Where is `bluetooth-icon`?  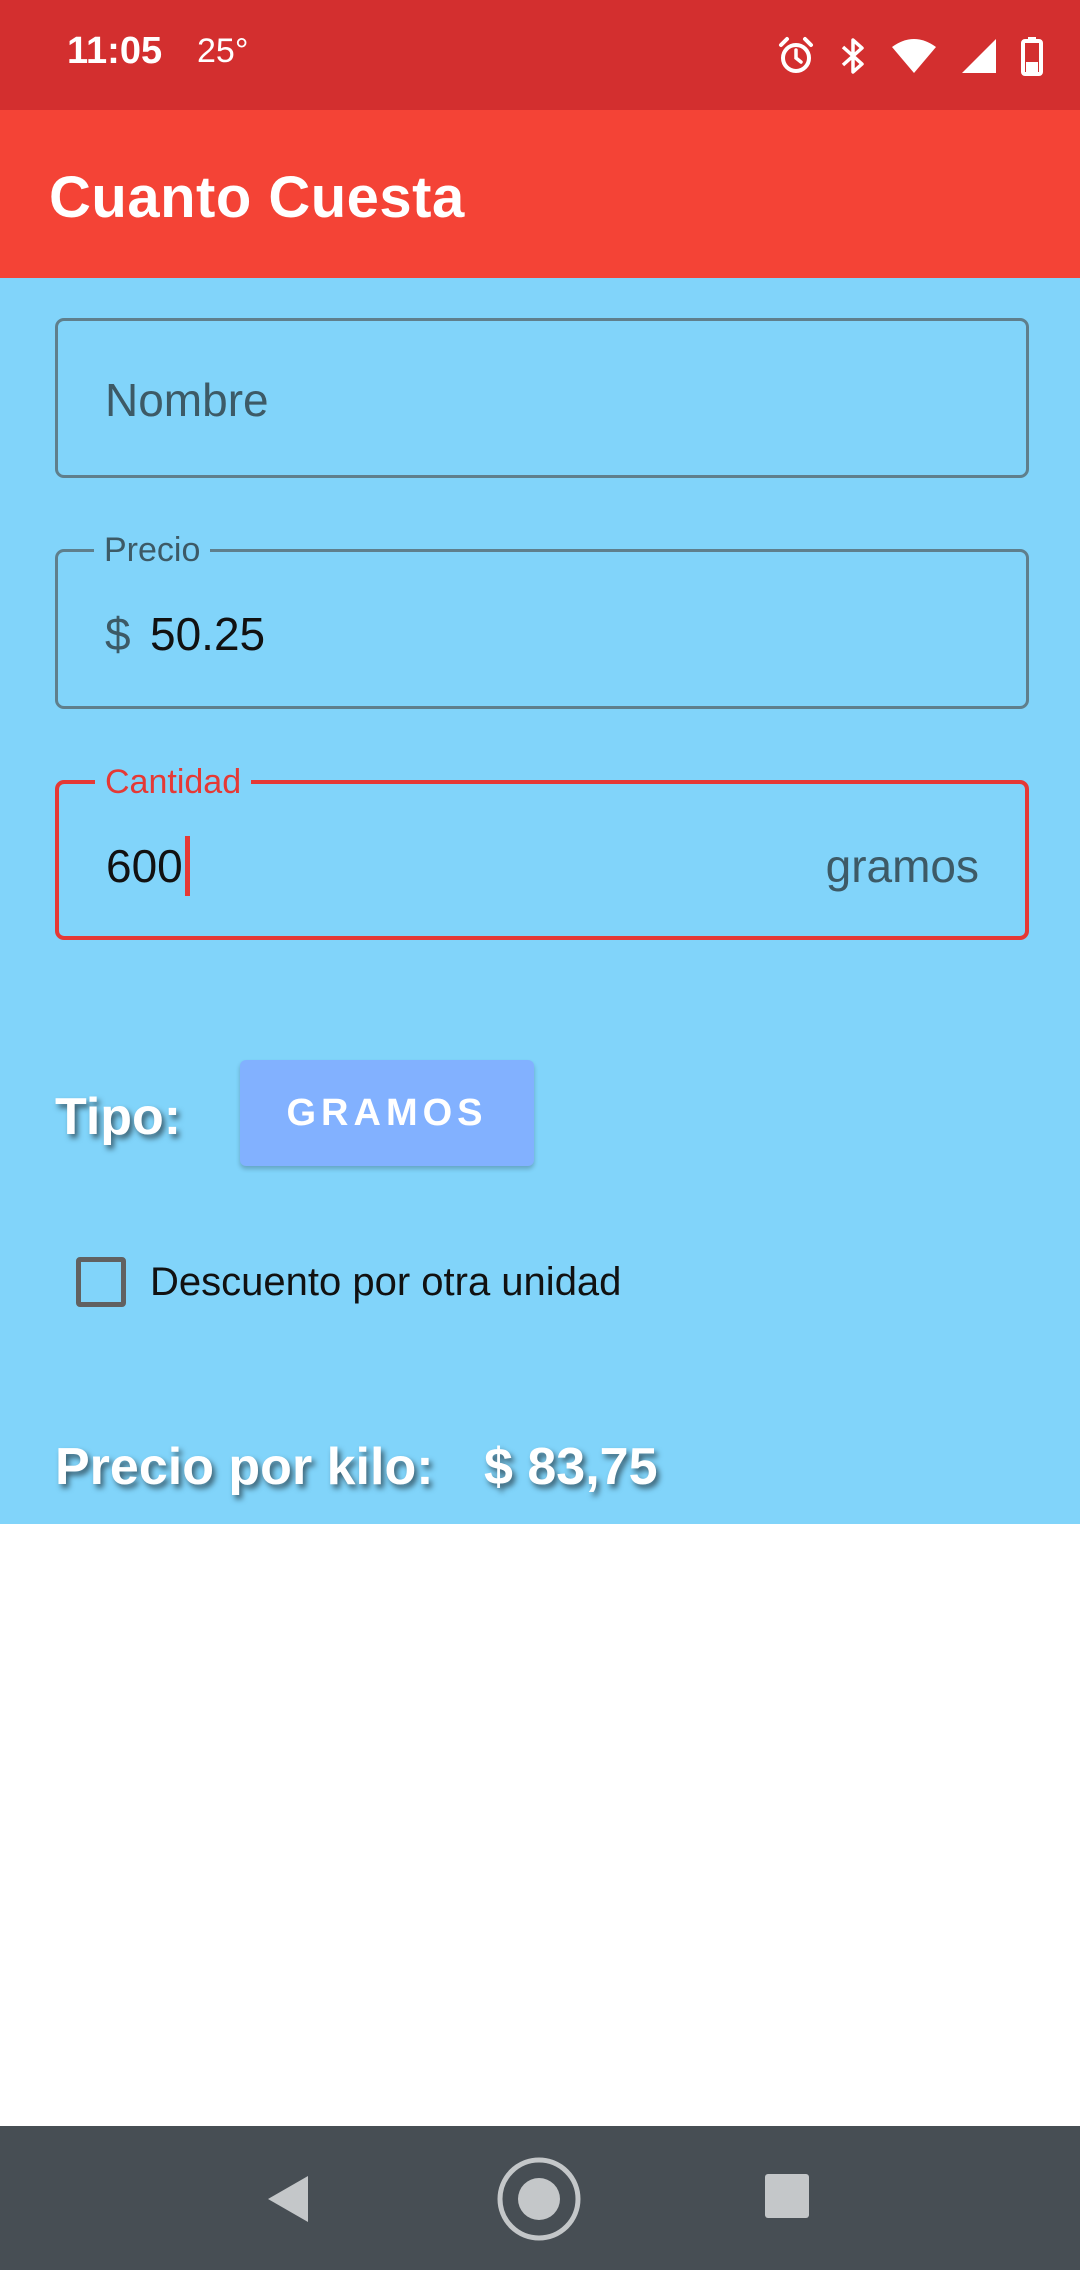 bluetooth-icon is located at coordinates (853, 56).